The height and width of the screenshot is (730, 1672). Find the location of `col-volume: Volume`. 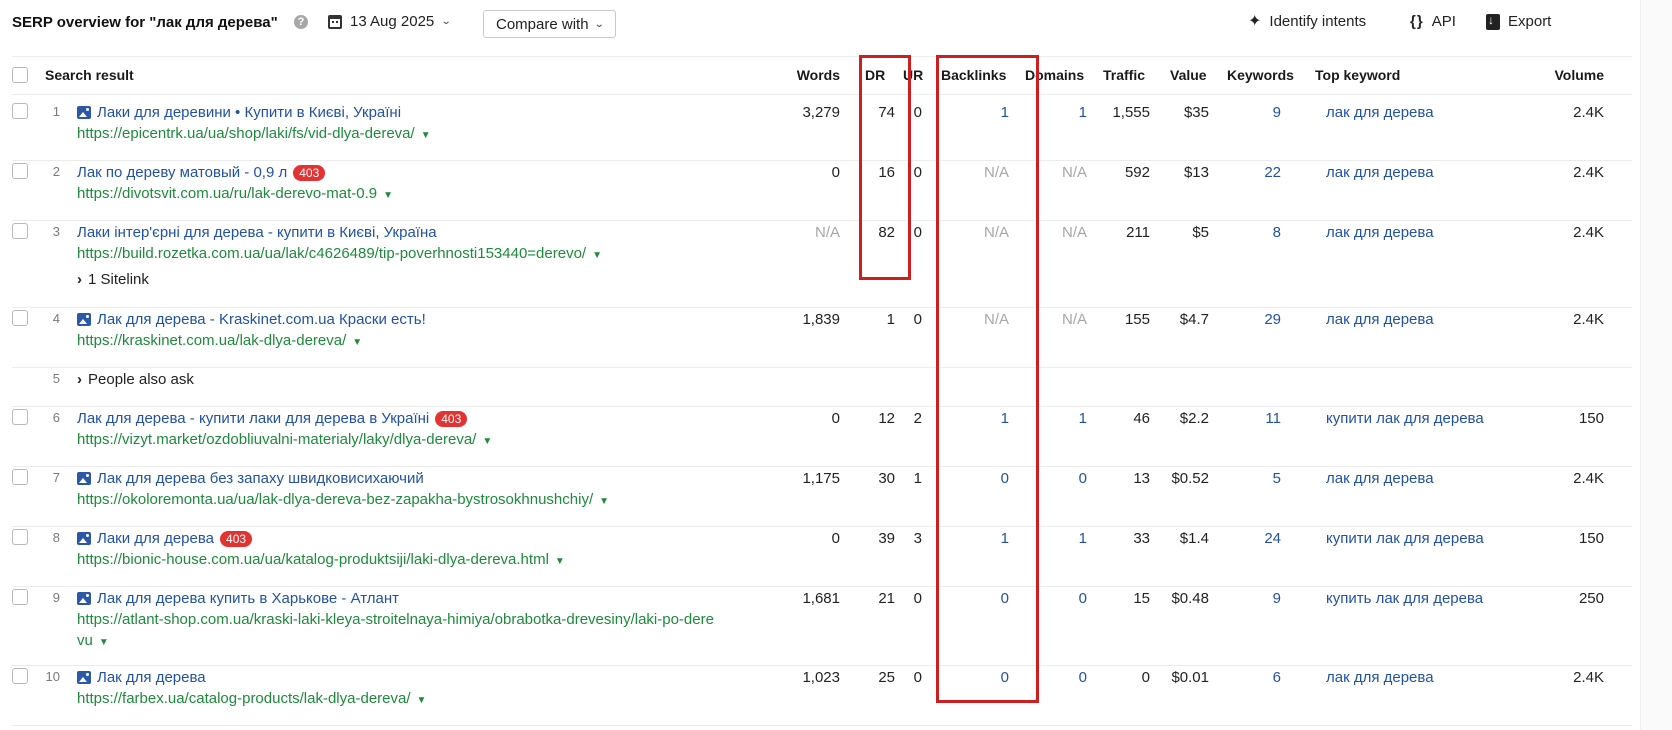

col-volume: Volume is located at coordinates (1572, 75).